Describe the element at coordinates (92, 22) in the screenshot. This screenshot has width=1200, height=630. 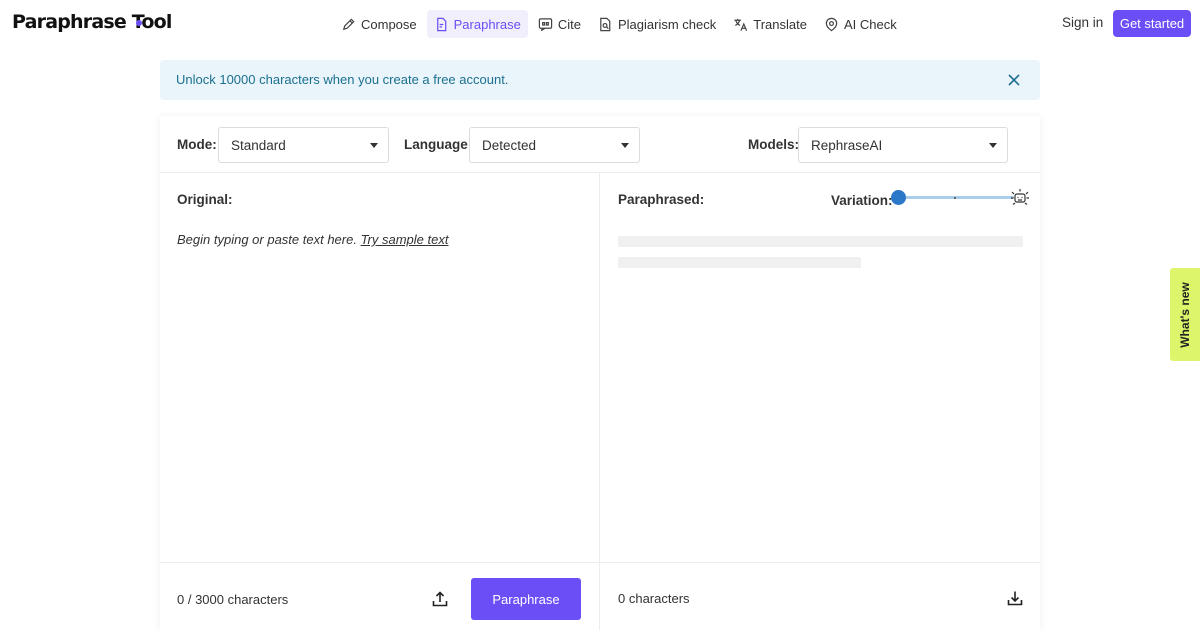
I see `app-logo: Paraphrase Tool` at that location.